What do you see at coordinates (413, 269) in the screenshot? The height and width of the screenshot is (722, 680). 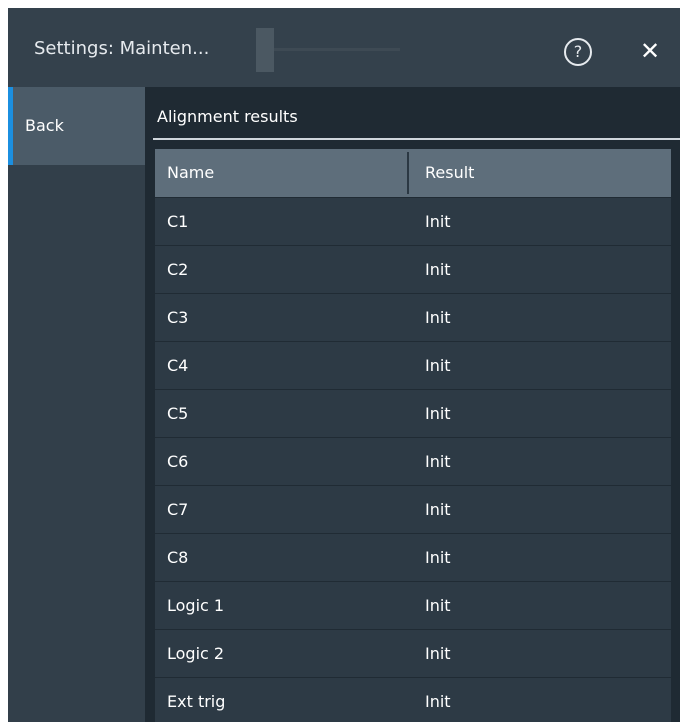 I see `table-row: C2 Init` at bounding box center [413, 269].